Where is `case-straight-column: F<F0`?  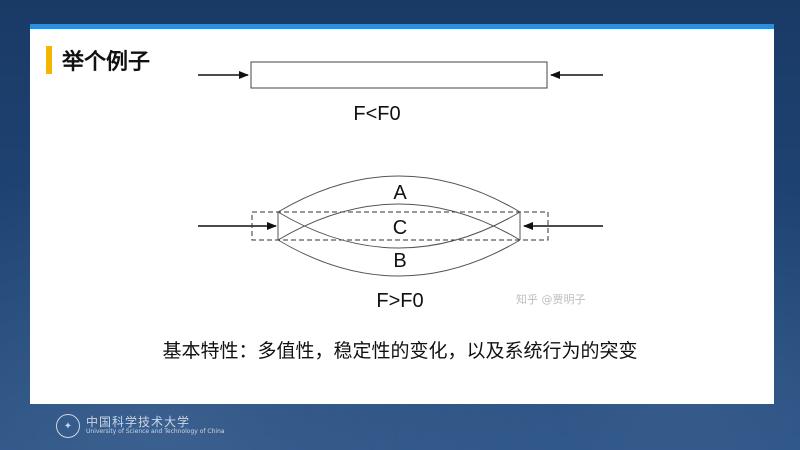
case-straight-column: F<F0 is located at coordinates (400, 93).